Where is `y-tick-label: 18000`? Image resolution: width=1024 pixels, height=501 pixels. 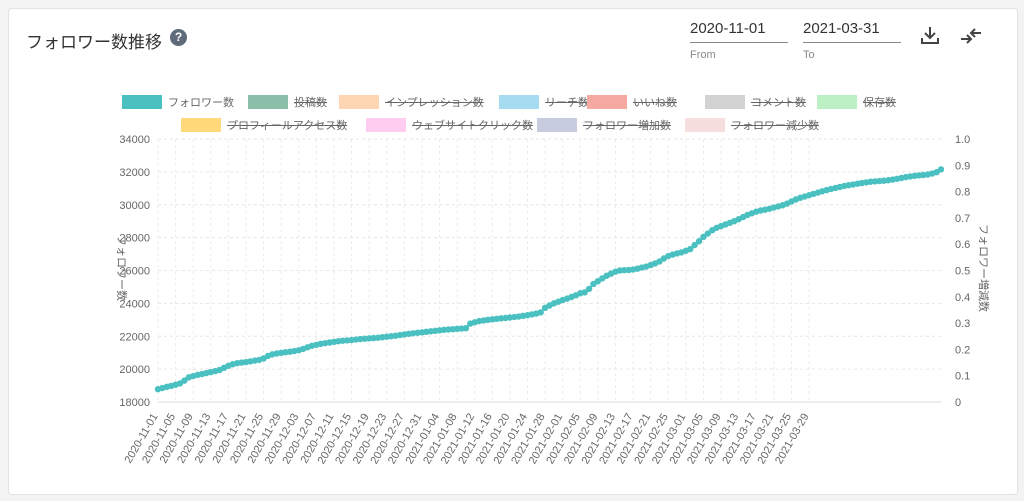 y-tick-label: 18000 is located at coordinates (134, 403).